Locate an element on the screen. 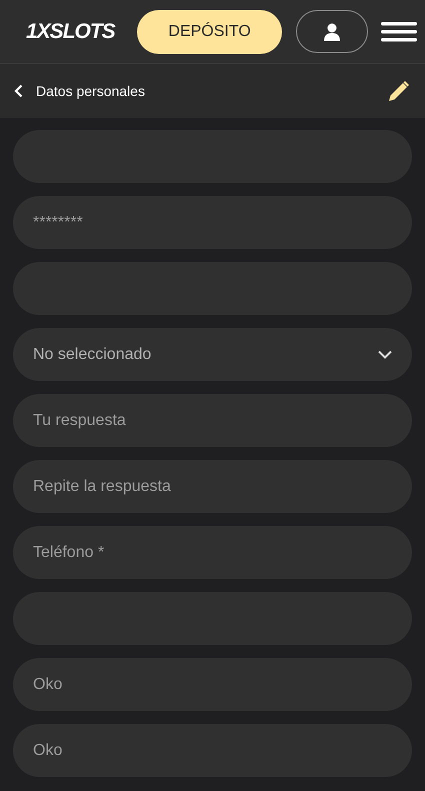 This screenshot has height=791, width=425. account-button is located at coordinates (332, 31).